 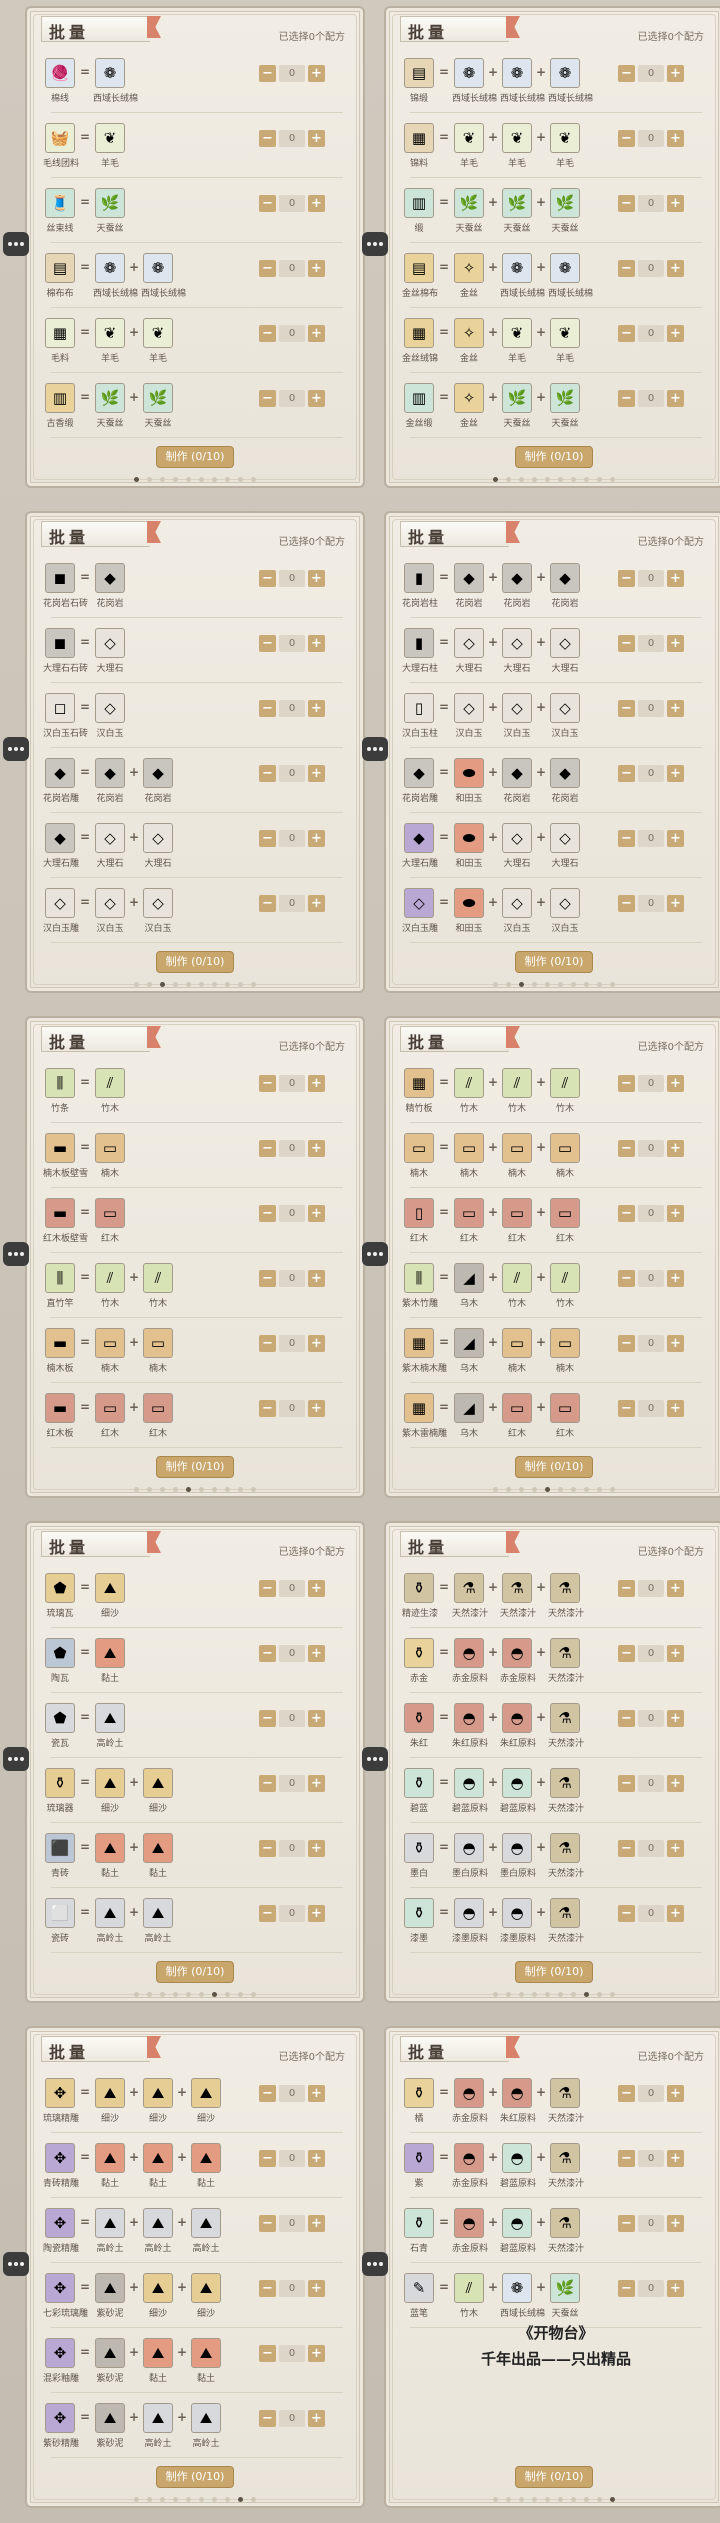 I want to click on input-item: ◓ 碧蓝原料, so click(x=518, y=2231).